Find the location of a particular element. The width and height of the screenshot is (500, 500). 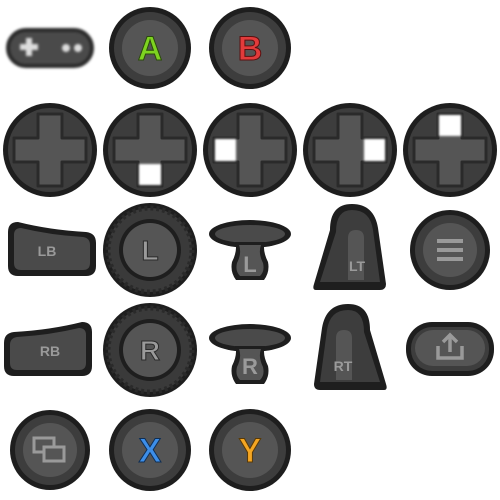

b-button: B is located at coordinates (250, 50).